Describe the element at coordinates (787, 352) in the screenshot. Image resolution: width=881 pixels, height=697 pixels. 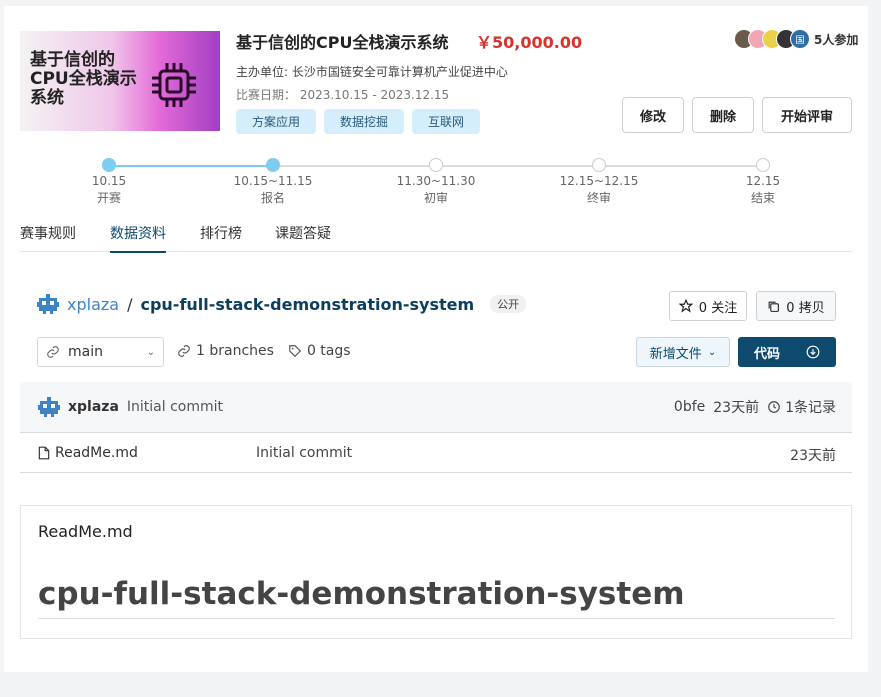
I see `code-button: 代码` at that location.